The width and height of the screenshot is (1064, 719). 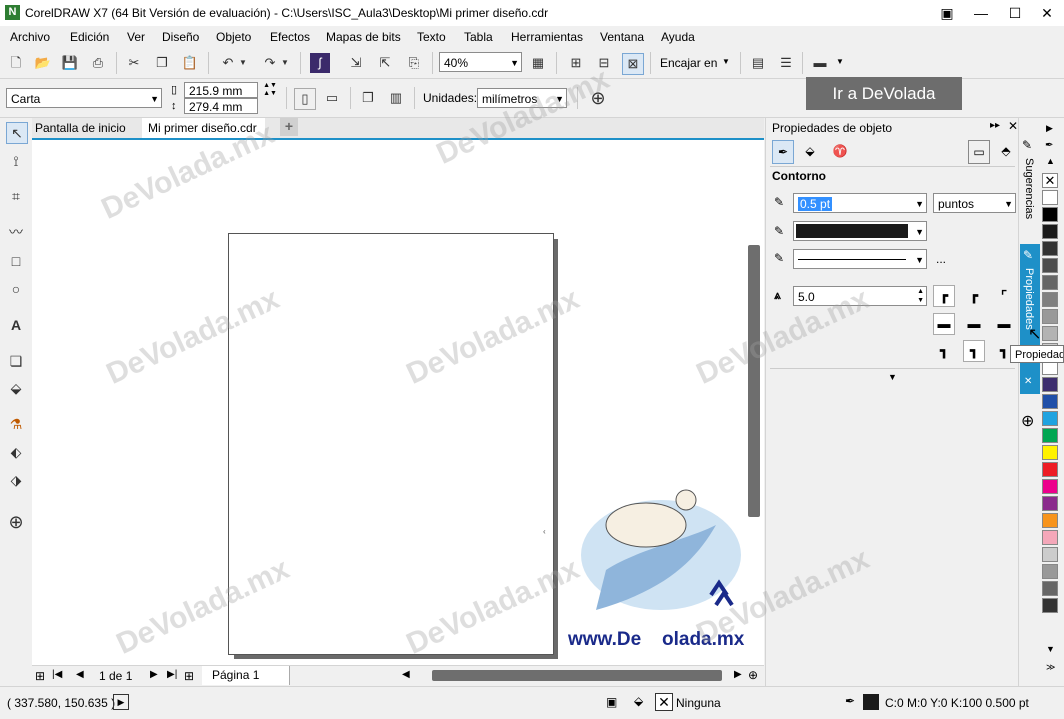 I want to click on new-tab-icon: +, so click(x=289, y=127).